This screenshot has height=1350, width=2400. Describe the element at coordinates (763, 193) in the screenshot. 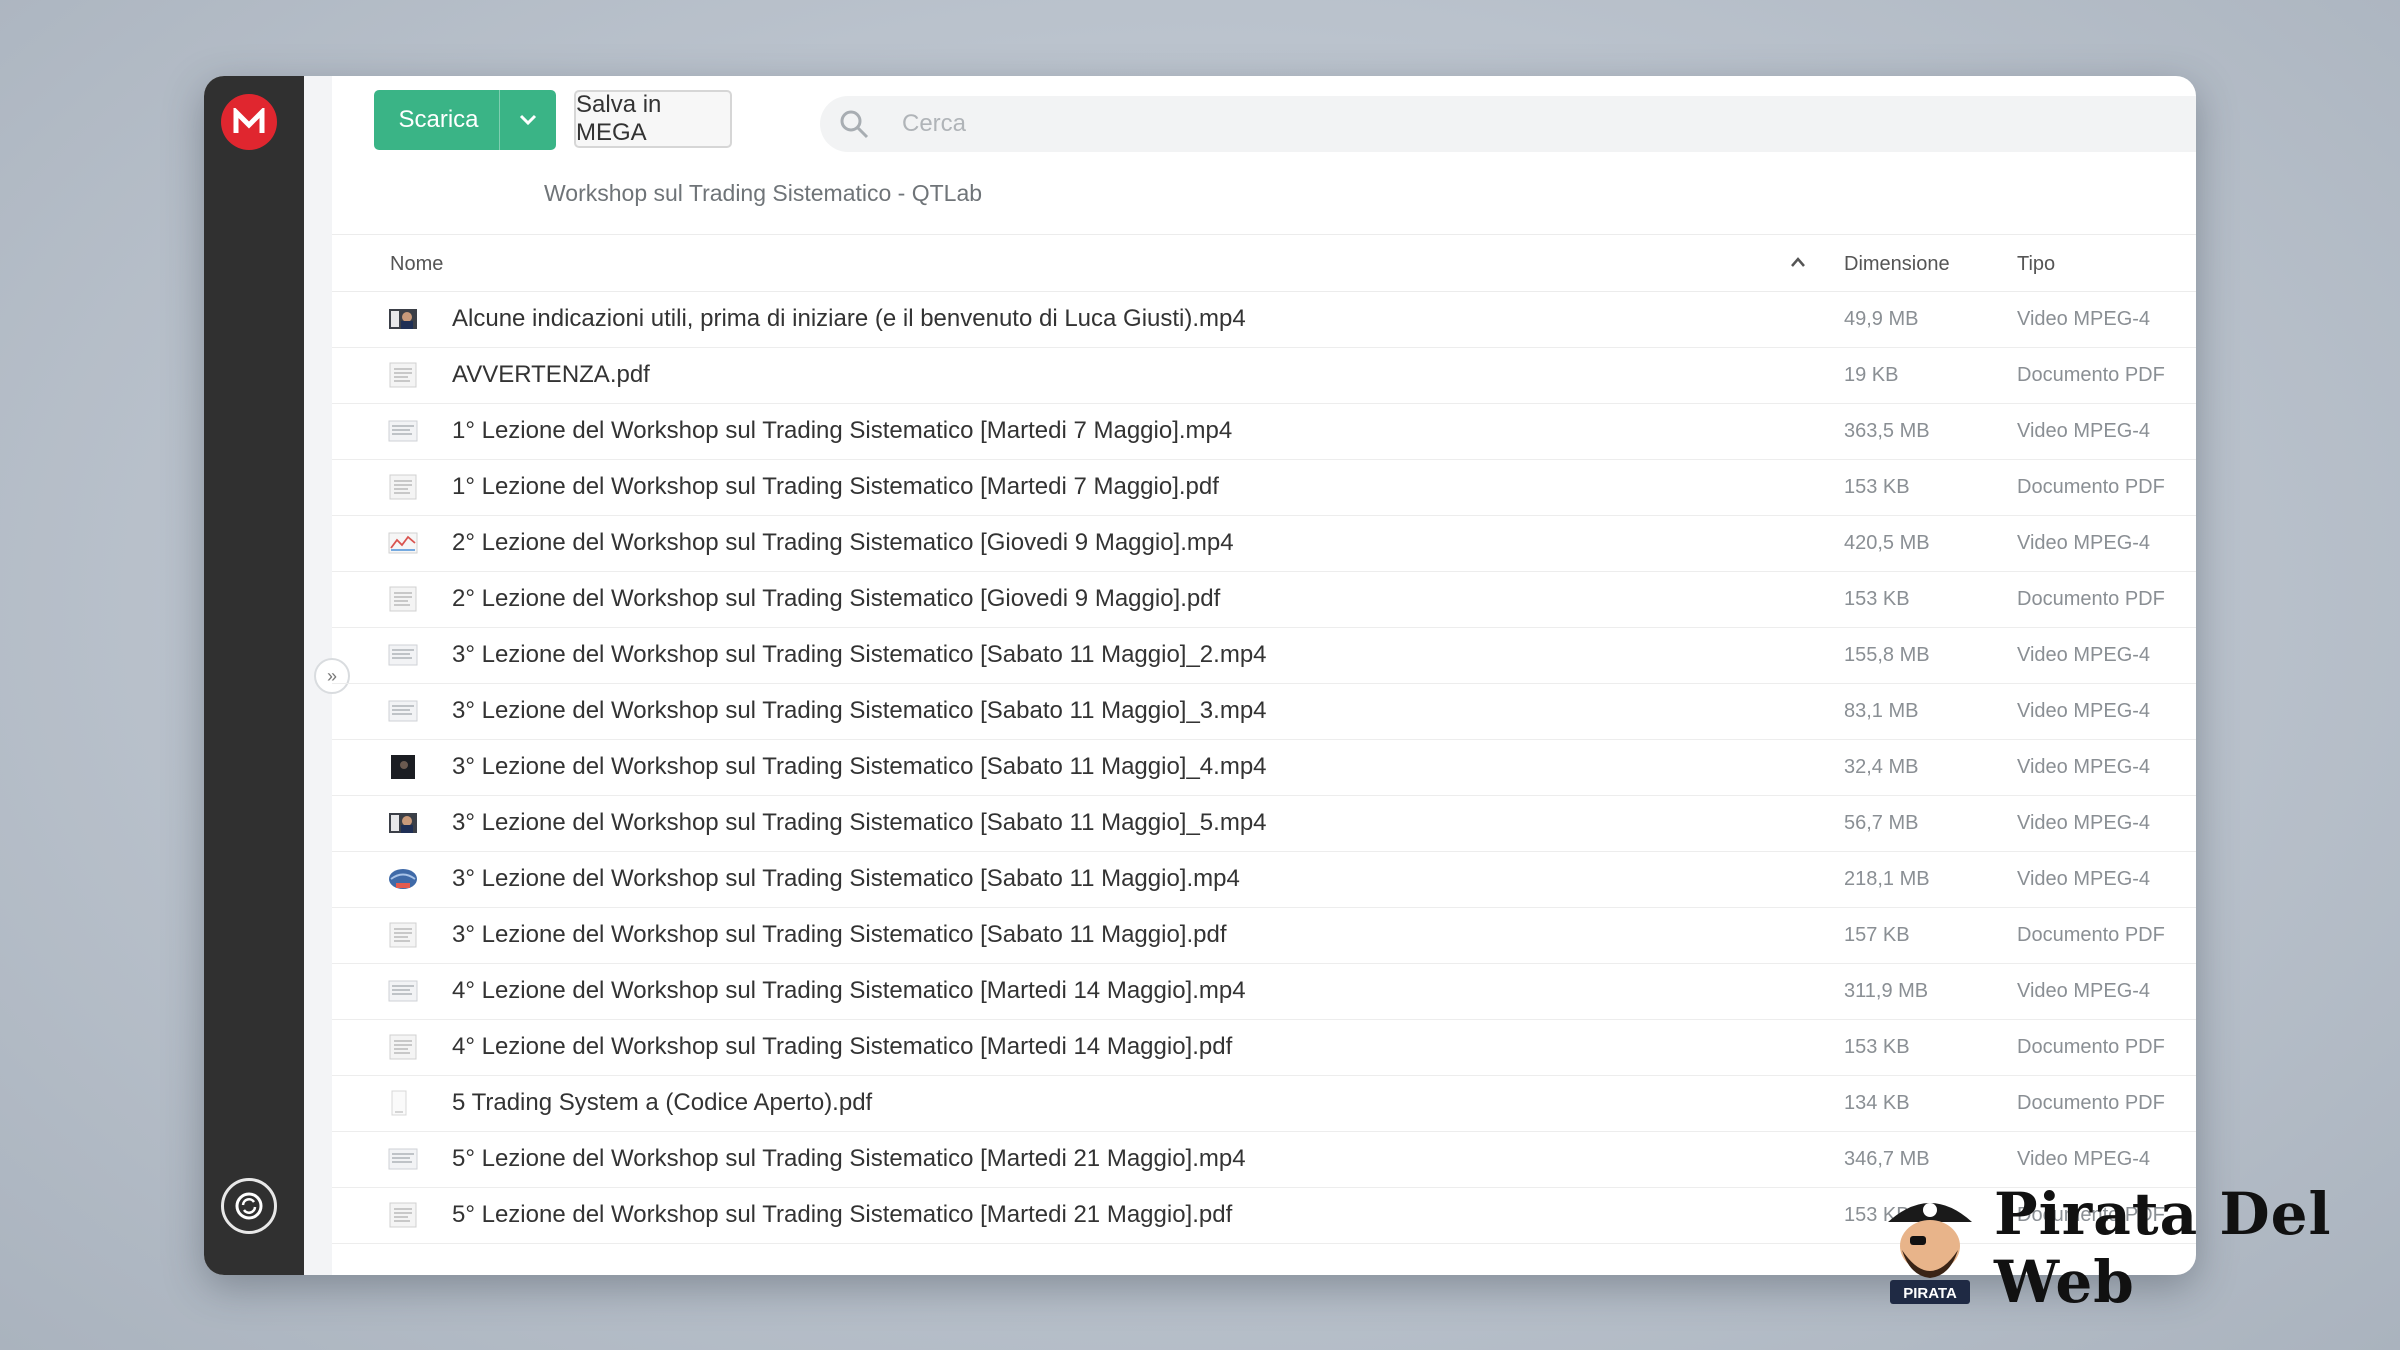

I see `breadcrumb: Workshop sul Trading Sistematico - QTLab` at that location.